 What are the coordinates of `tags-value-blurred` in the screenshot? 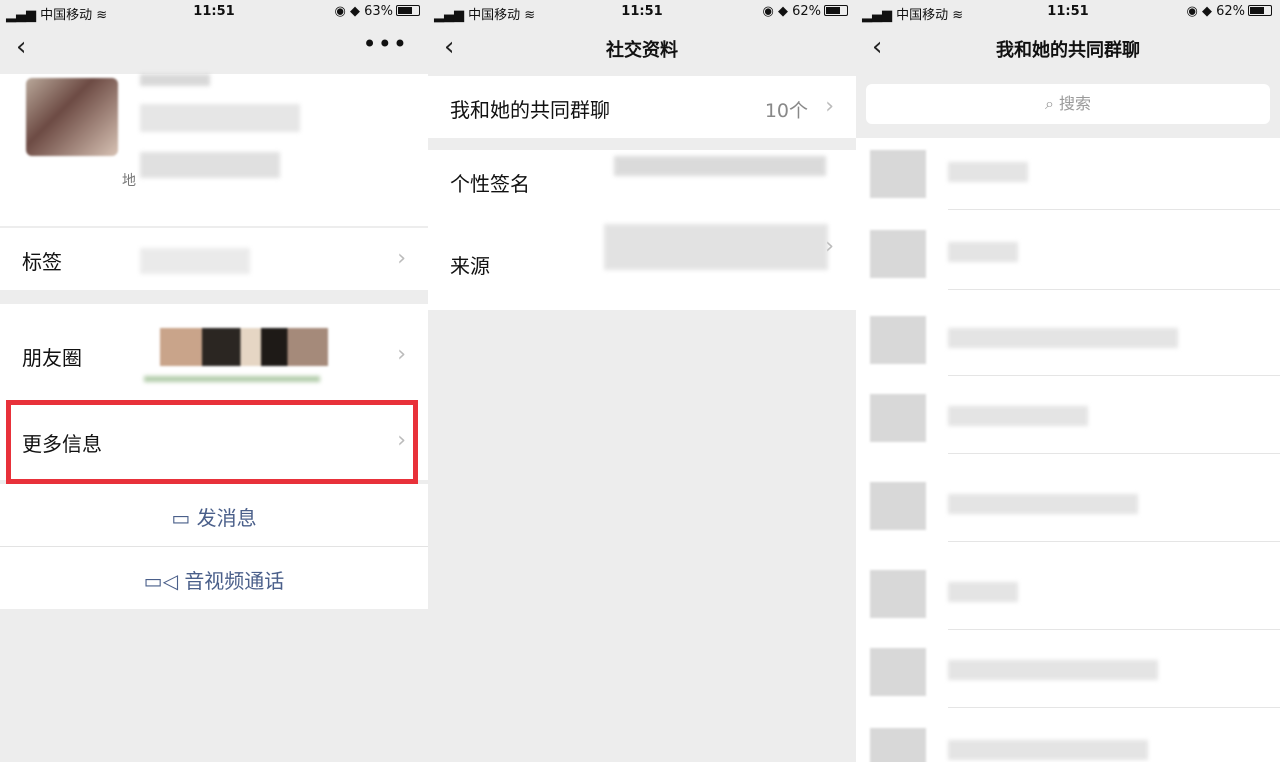 It's located at (195, 261).